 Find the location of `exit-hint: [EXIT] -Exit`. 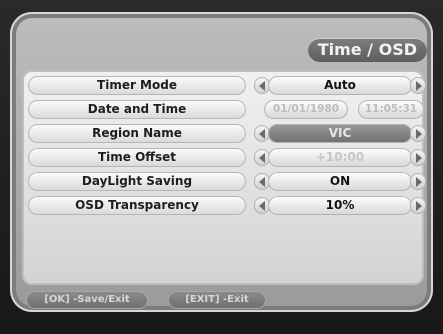

exit-hint: [EXIT] -Exit is located at coordinates (217, 300).